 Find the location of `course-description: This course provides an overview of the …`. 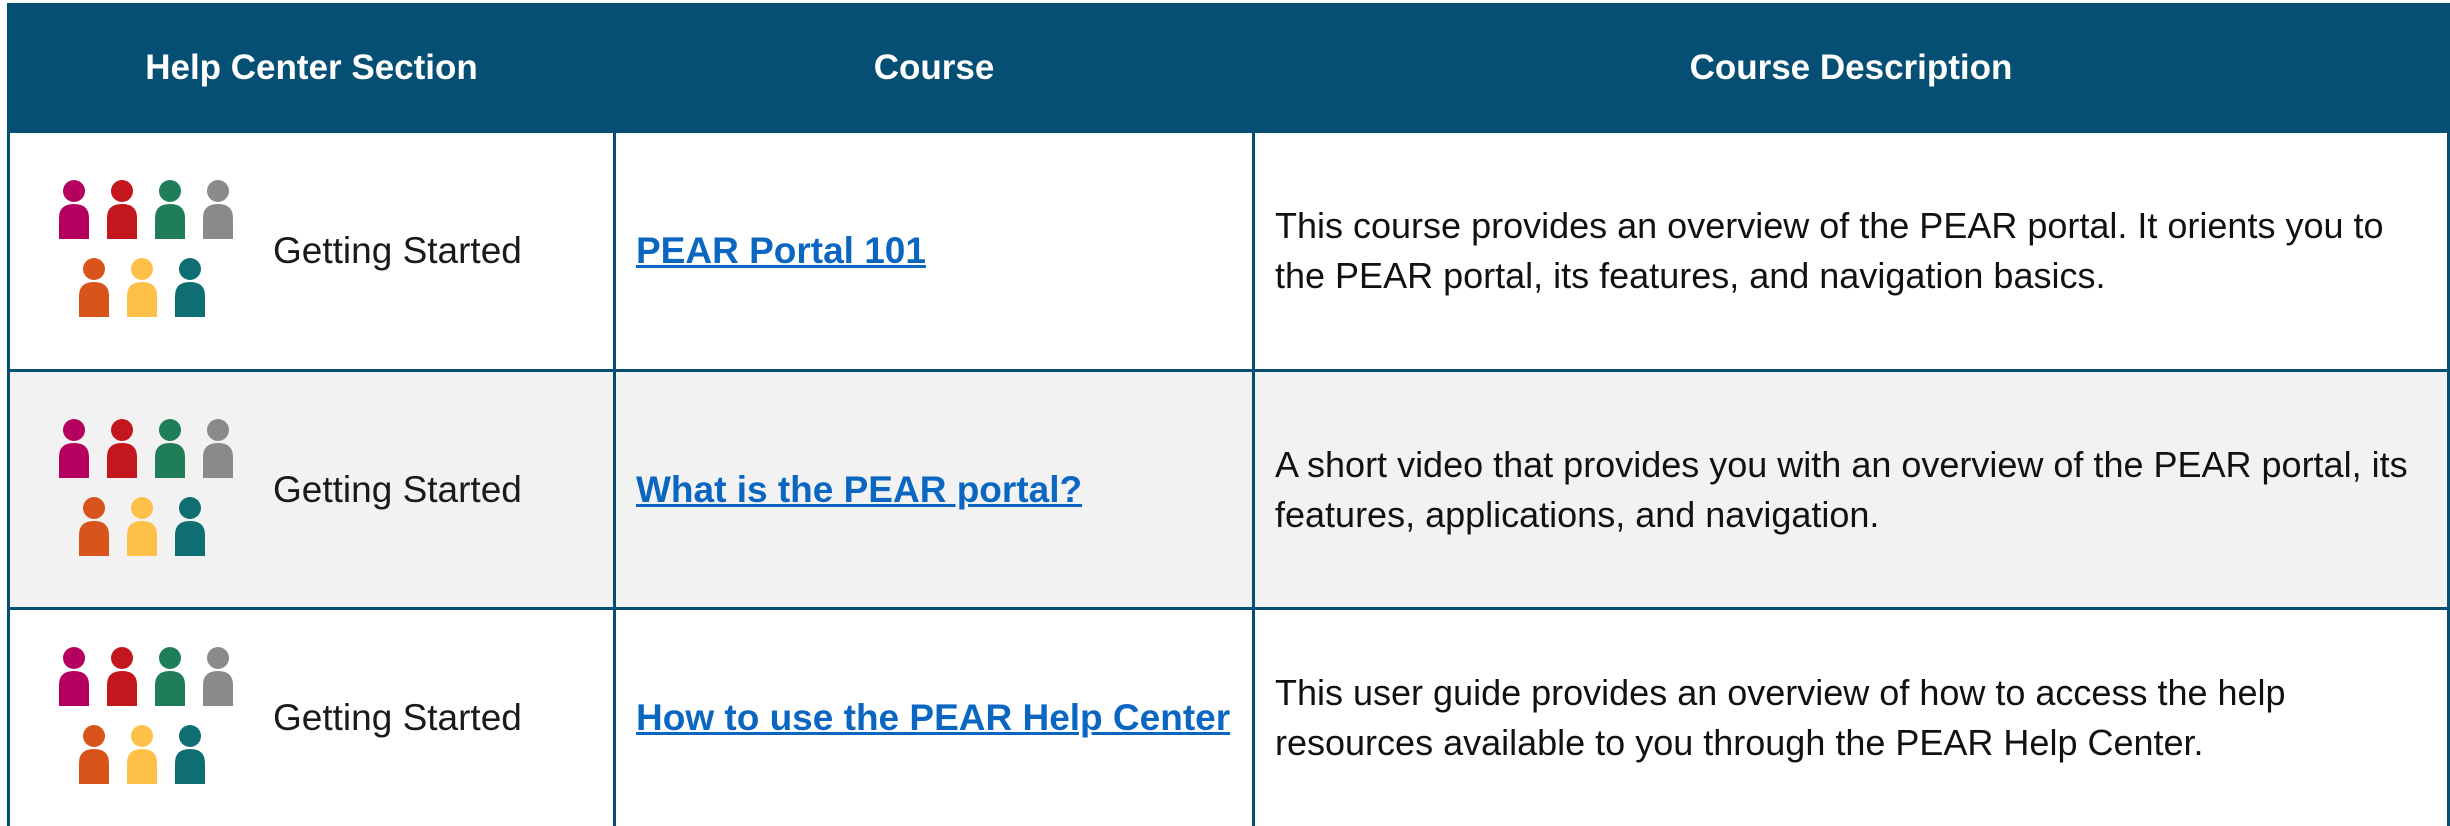

course-description: This course provides an overview of the … is located at coordinates (1829, 250).